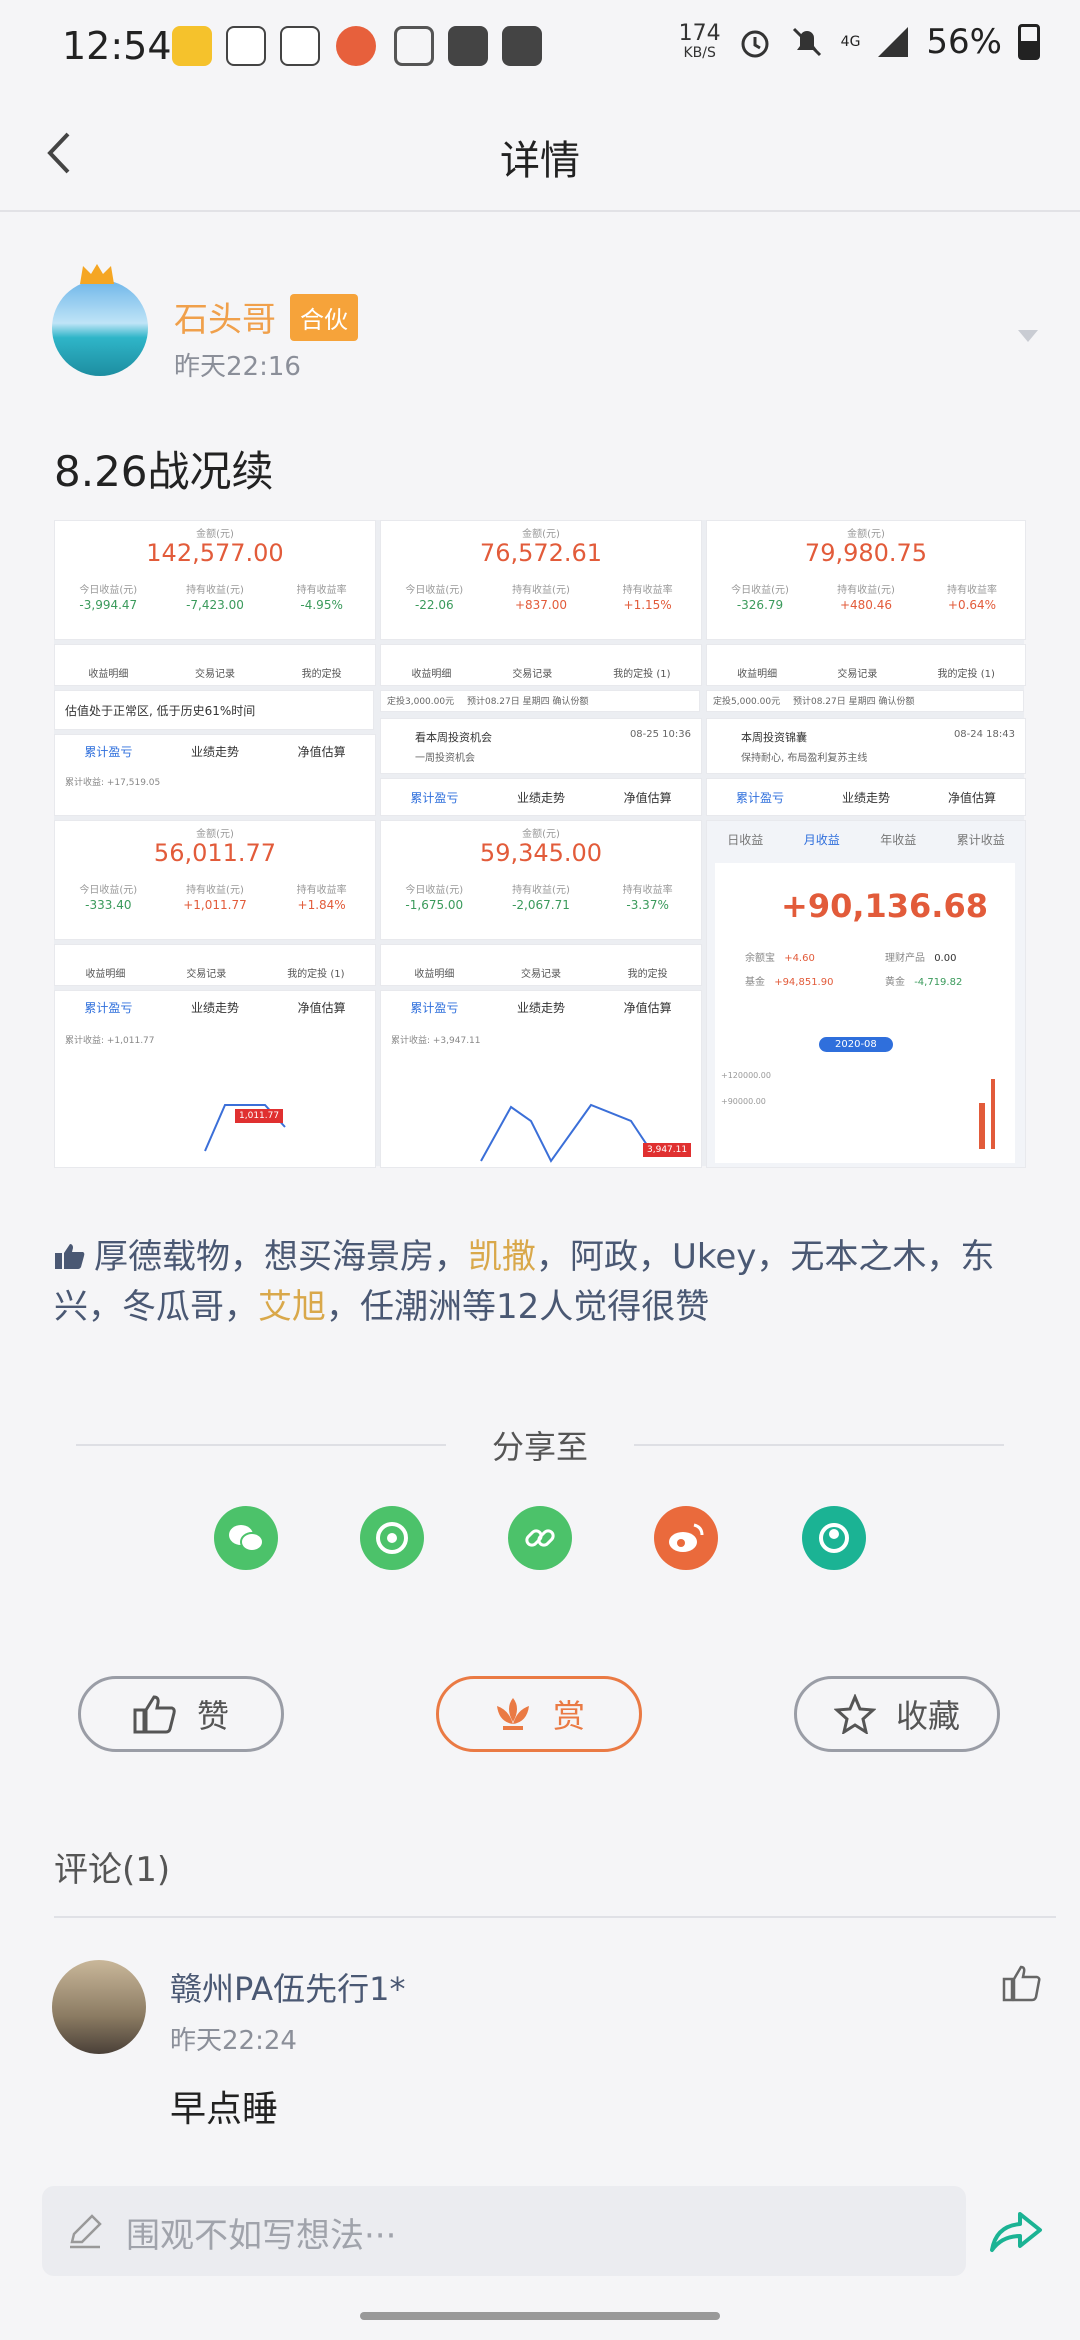  What do you see at coordinates (502, 1257) in the screenshot?
I see `likes-name-highlight: 凯撒` at bounding box center [502, 1257].